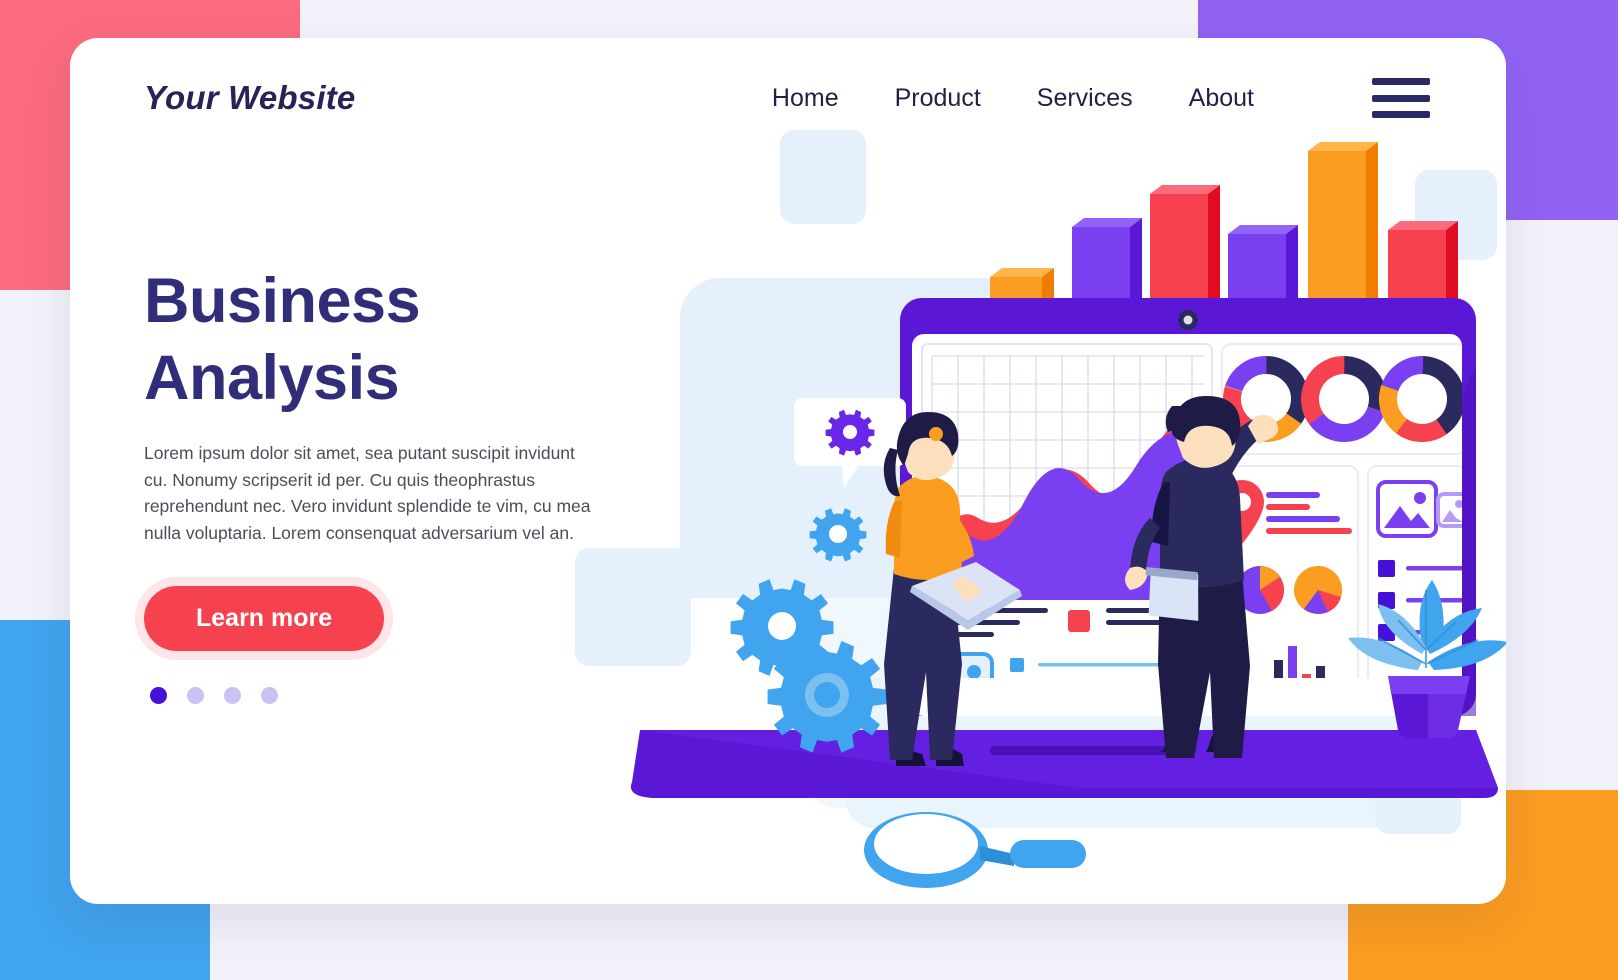  What do you see at coordinates (975, 850) in the screenshot?
I see `magnifying-glass-icon` at bounding box center [975, 850].